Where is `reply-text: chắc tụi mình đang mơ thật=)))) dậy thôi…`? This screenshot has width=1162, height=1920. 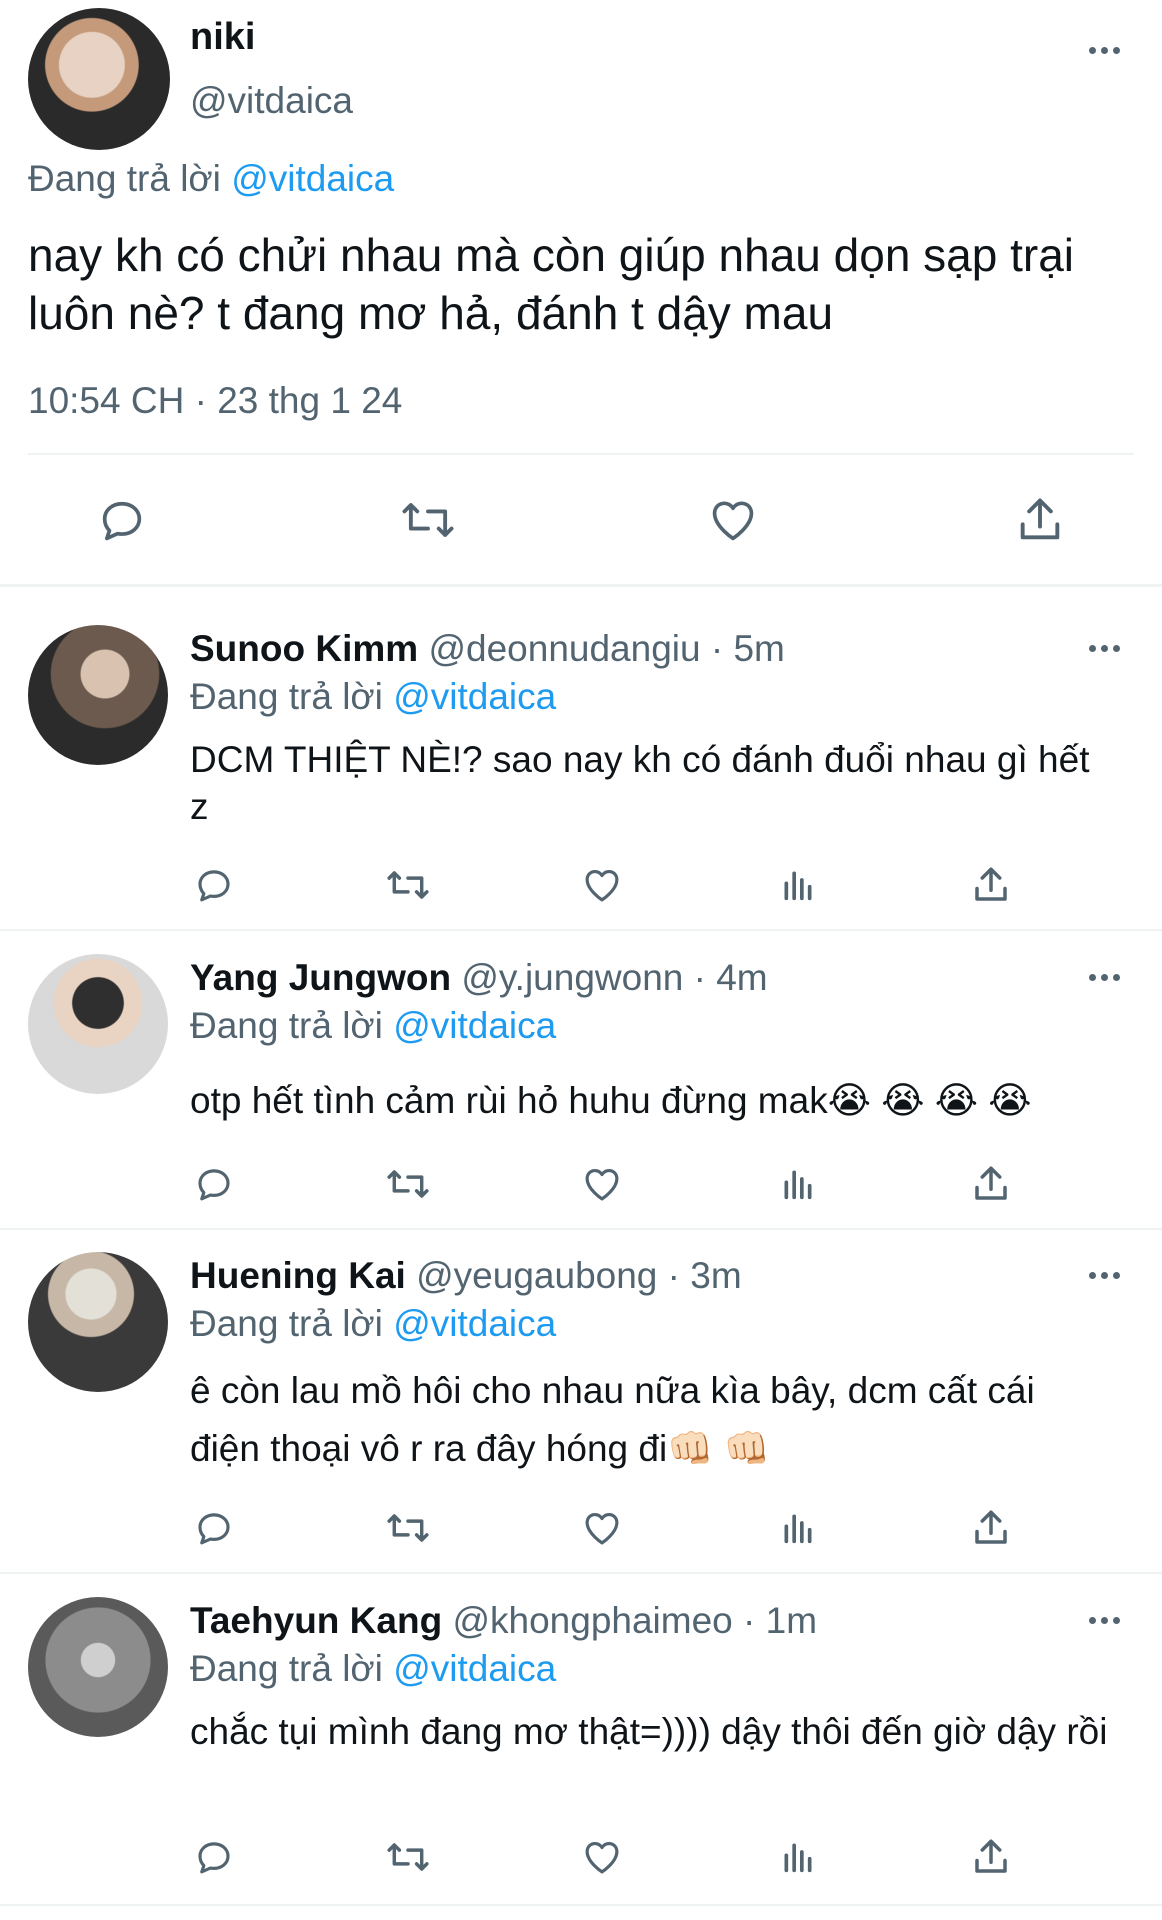 reply-text: chắc tụi mình đang mơ thật=)))) dậy thôi… is located at coordinates (649, 1731).